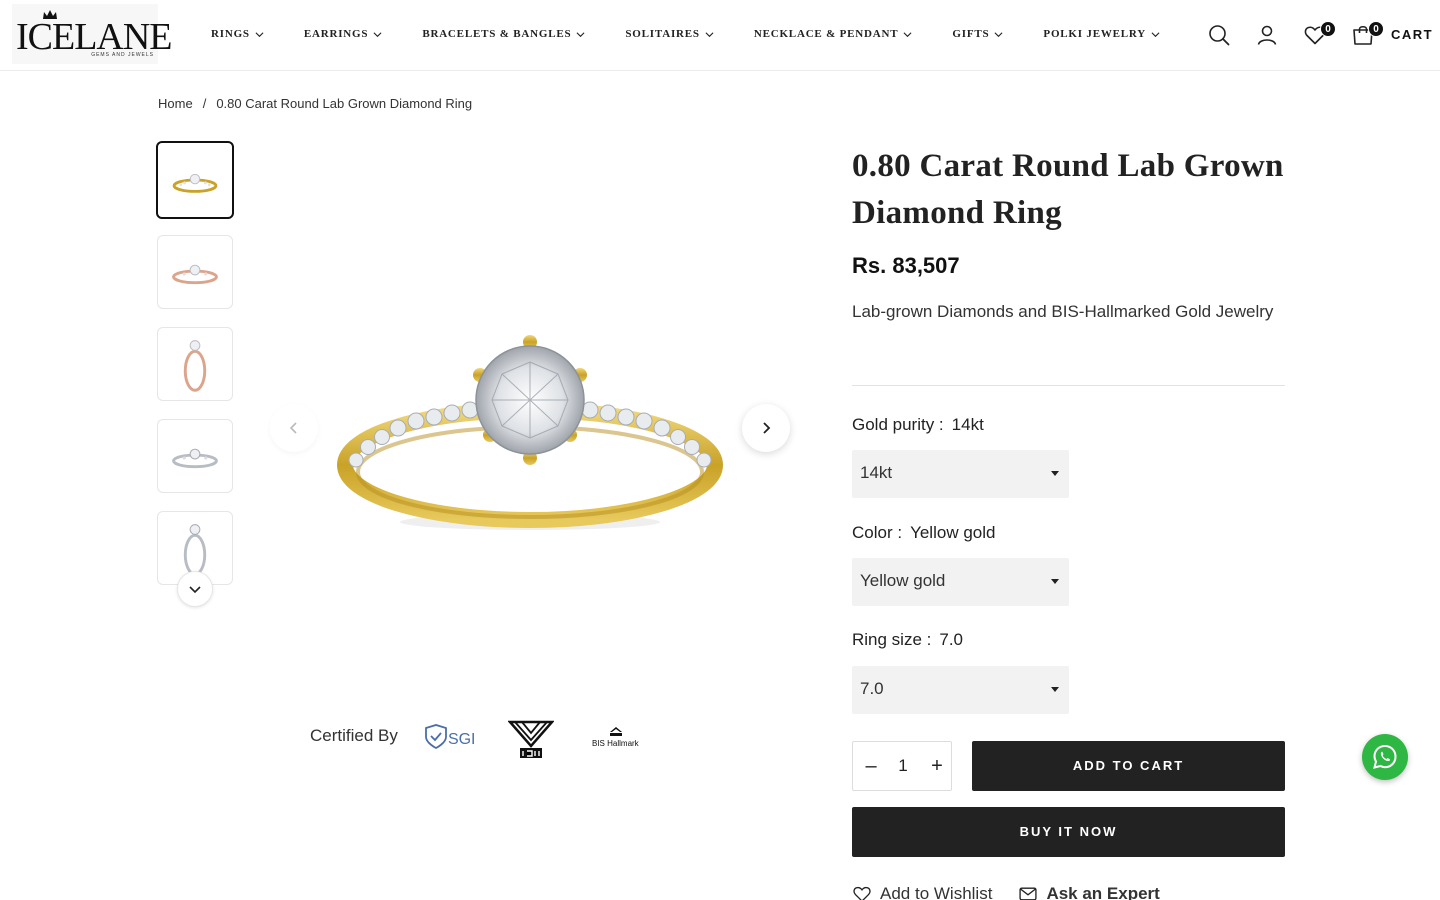  I want to click on option-label: Gold purity :, so click(898, 424).